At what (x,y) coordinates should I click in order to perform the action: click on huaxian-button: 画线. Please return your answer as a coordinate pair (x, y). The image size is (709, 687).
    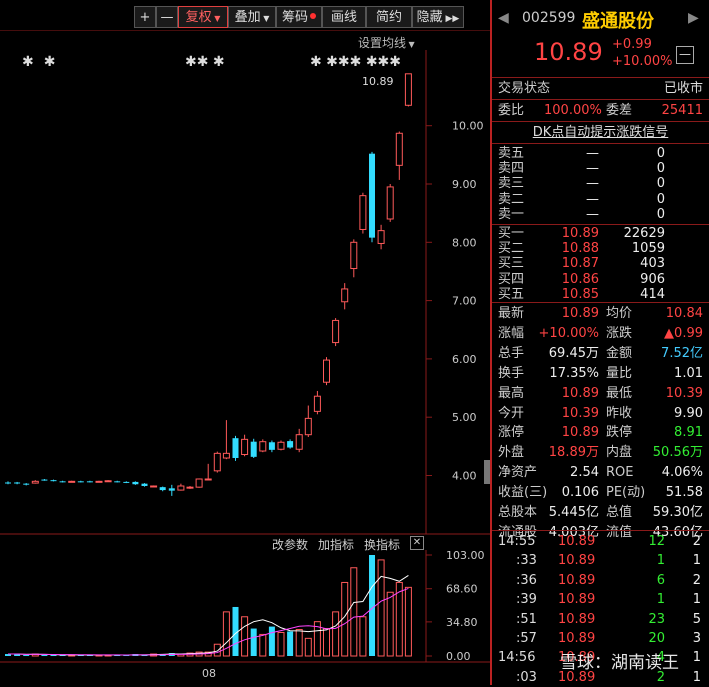
    Looking at the image, I should click on (344, 17).